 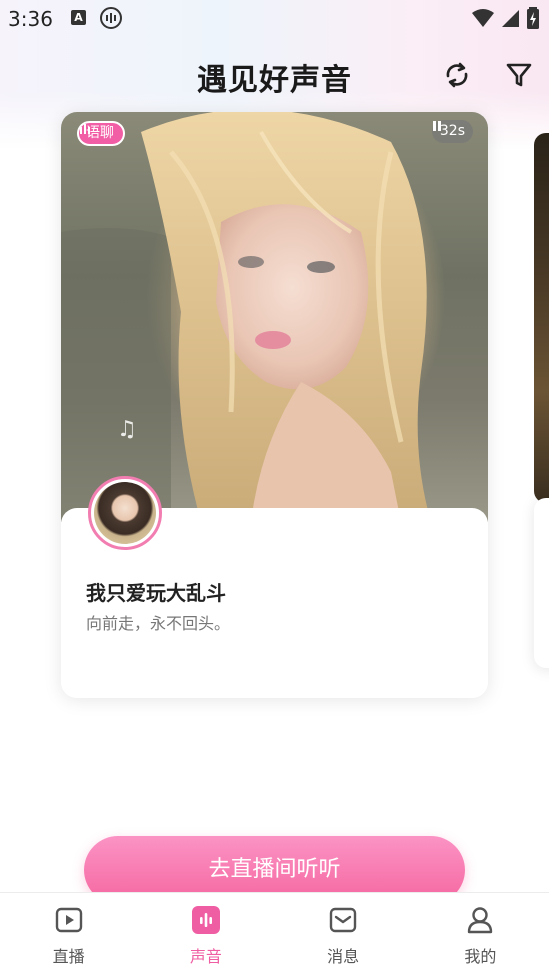 I want to click on status-bar: 3:36 A, so click(x=274, y=19).